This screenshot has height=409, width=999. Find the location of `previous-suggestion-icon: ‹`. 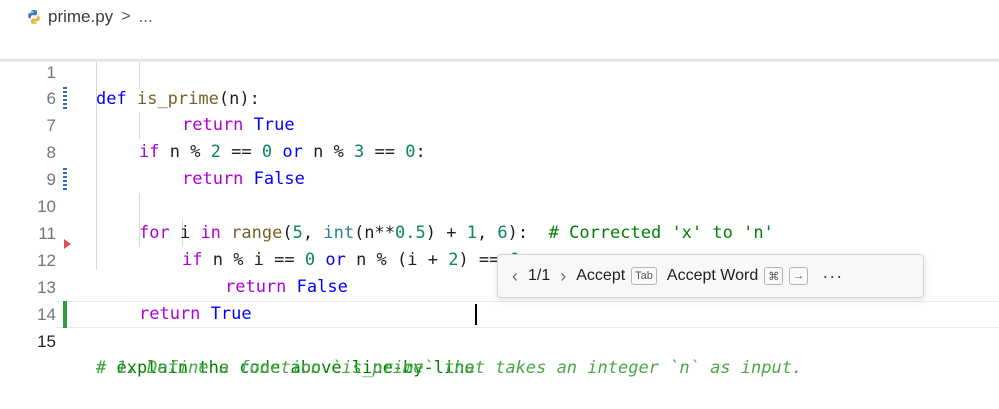

previous-suggestion-icon: ‹ is located at coordinates (515, 276).